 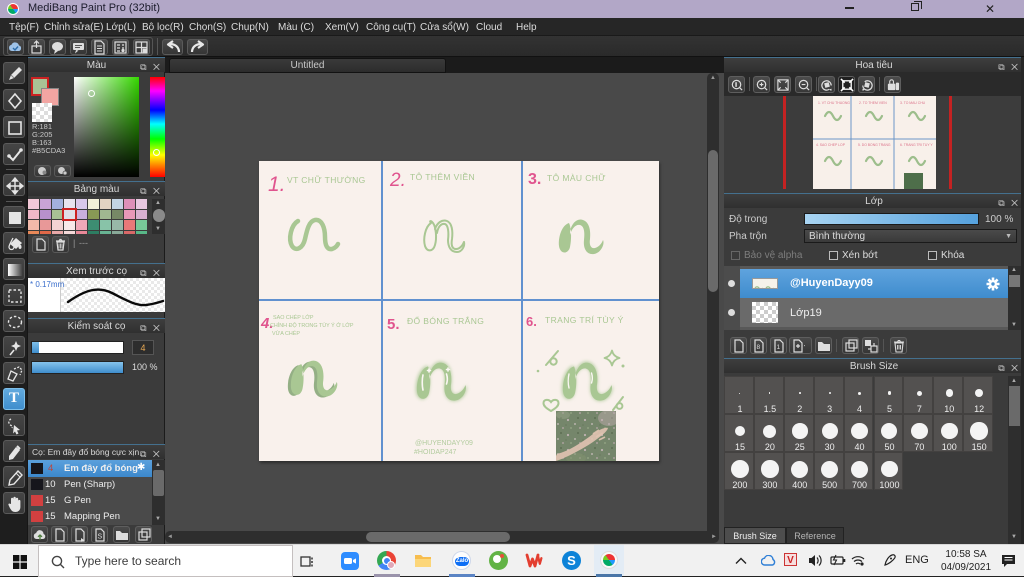 What do you see at coordinates (873, 103) in the screenshot?
I see `svg-text: 2. TO THEM VIEN` at bounding box center [873, 103].